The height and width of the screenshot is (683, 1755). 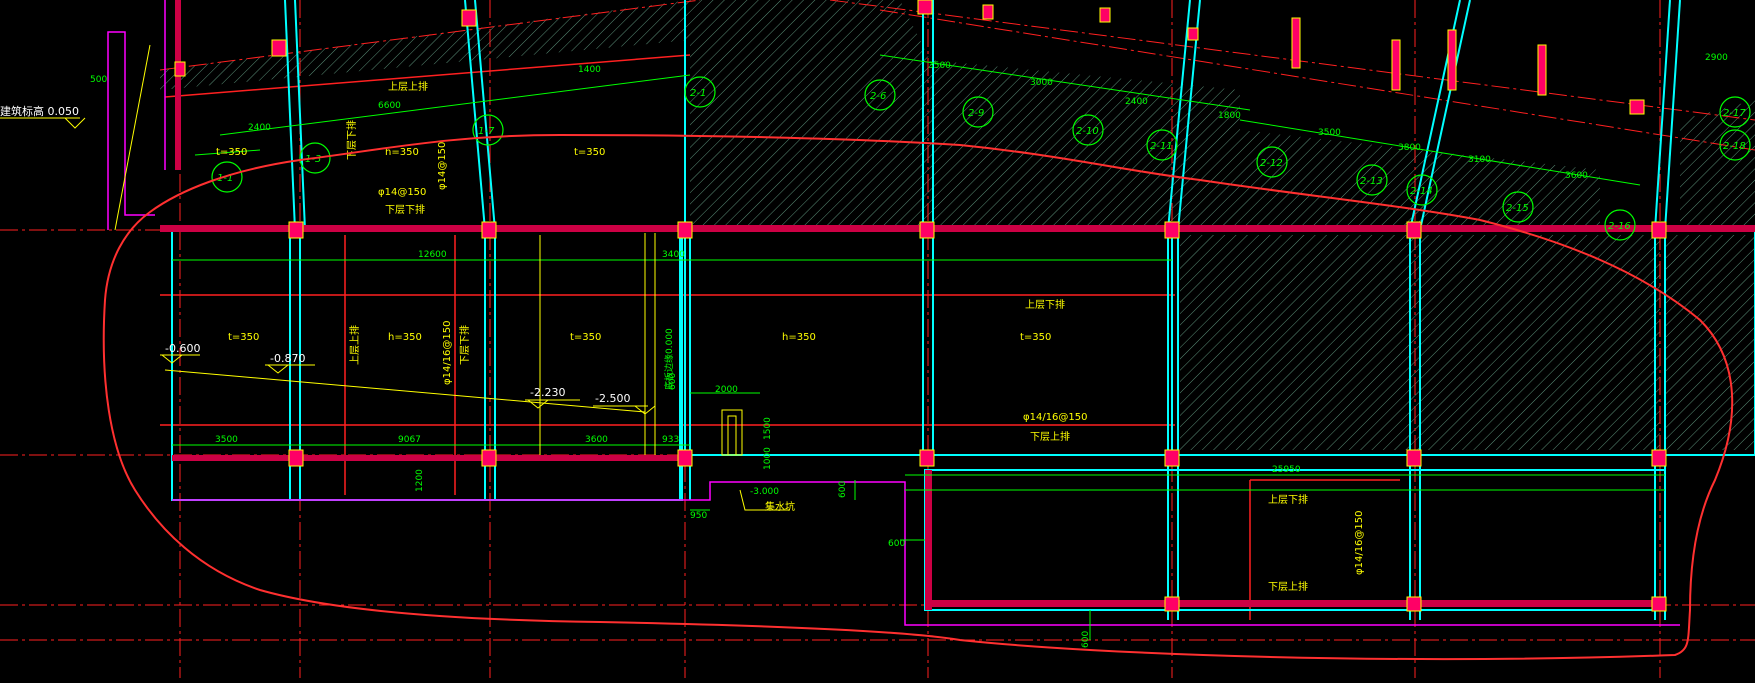 What do you see at coordinates (486, 131) in the screenshot?
I see `axis-label: 1-7` at bounding box center [486, 131].